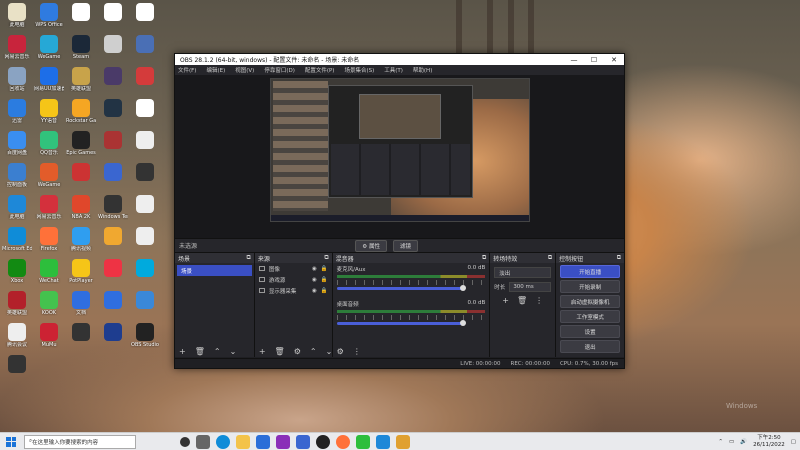  Describe the element at coordinates (523, 272) in the screenshot. I see `transition-select: 淡出` at that location.